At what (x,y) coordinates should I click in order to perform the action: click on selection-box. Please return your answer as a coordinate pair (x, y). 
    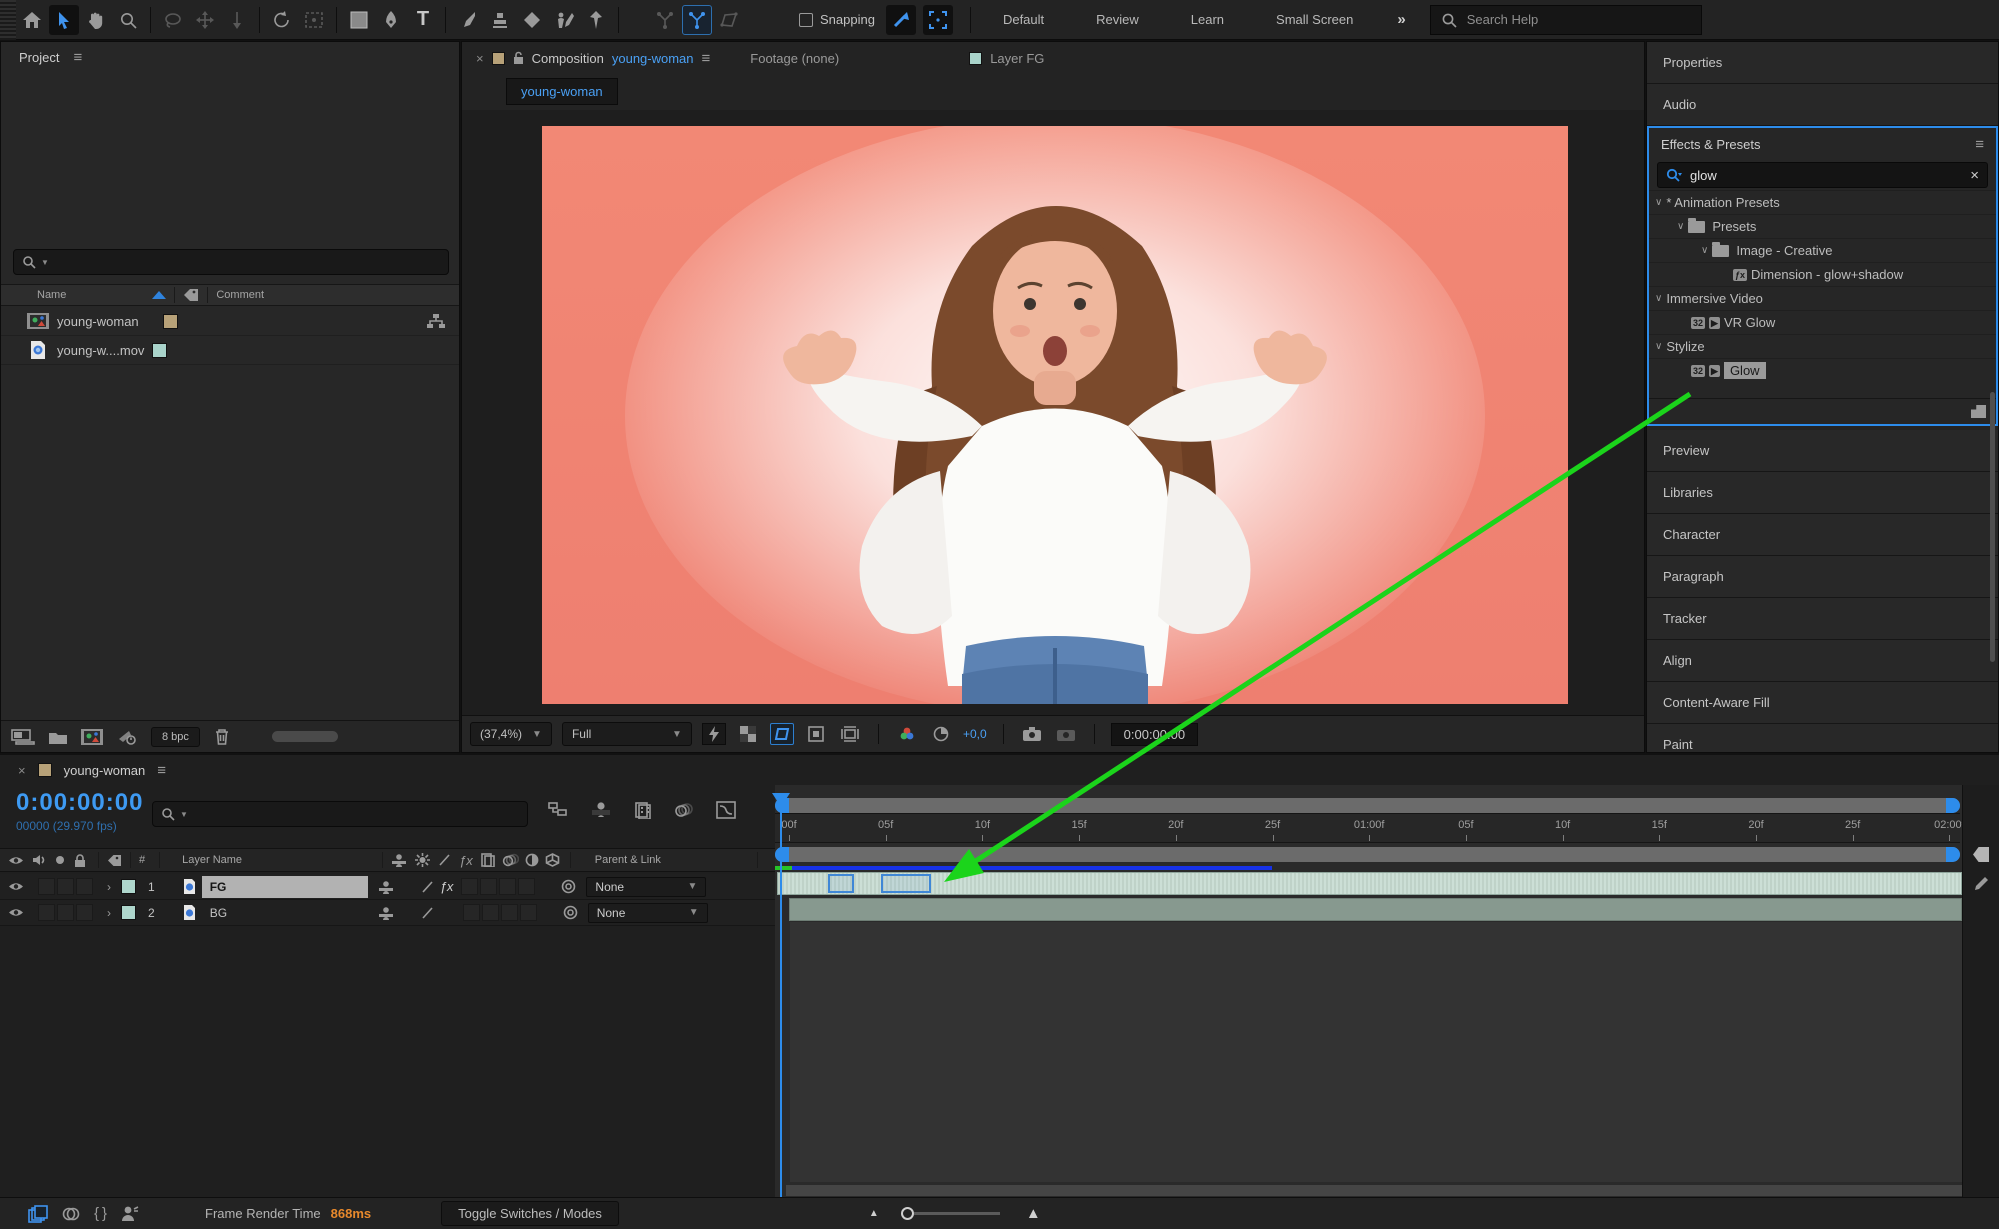
    Looking at the image, I should click on (841, 883).